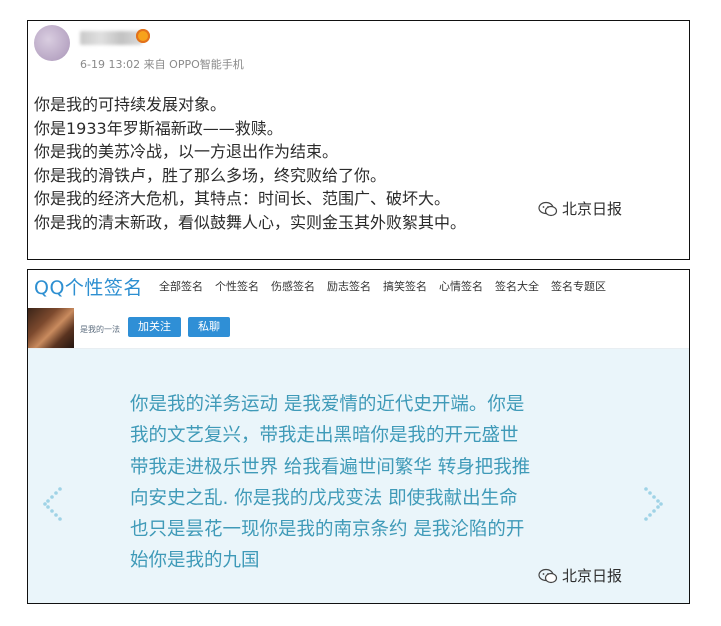 Image resolution: width=721 pixels, height=626 pixels. What do you see at coordinates (250, 222) in the screenshot?
I see `post-line: 你是我的清末新政，看似鼓舞人心，实则金玉其外败絮其中。` at bounding box center [250, 222].